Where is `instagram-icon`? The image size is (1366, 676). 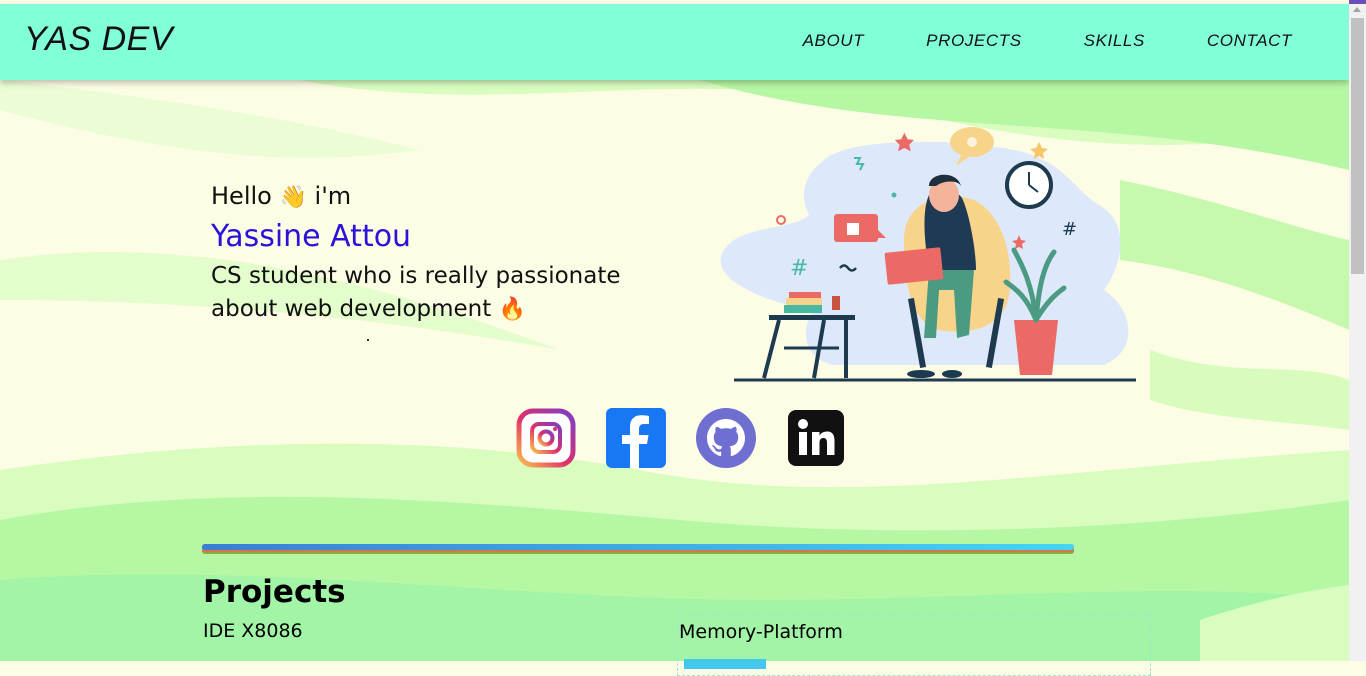
instagram-icon is located at coordinates (546, 438).